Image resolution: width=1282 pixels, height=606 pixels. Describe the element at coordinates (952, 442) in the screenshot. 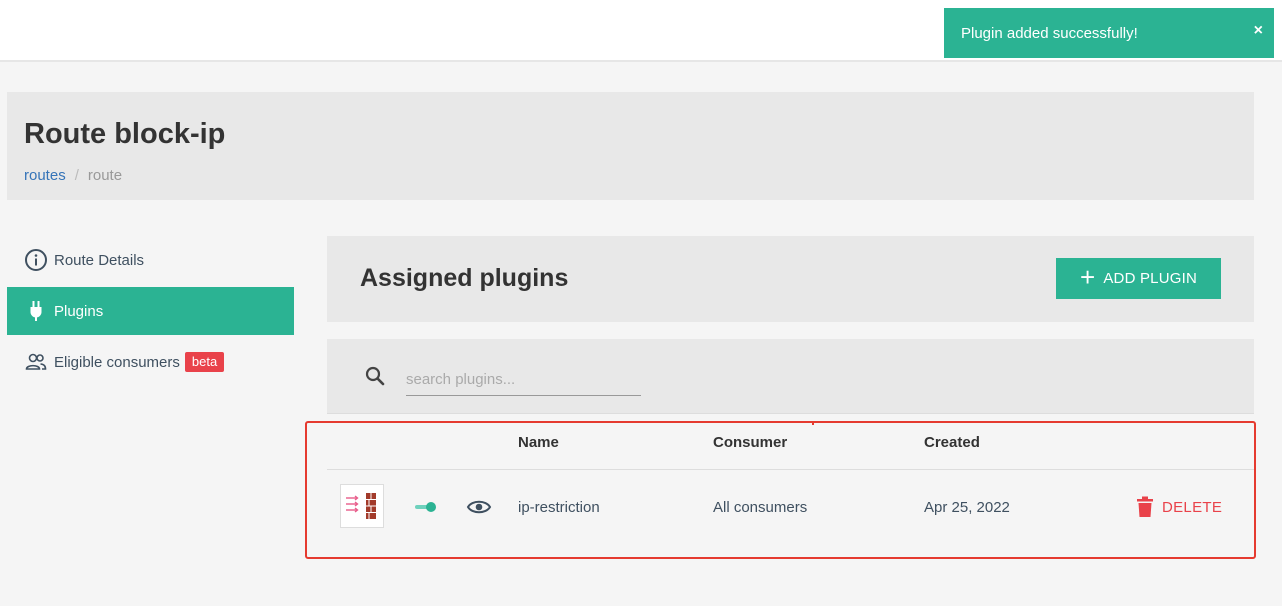

I see `column-header-created: Created` at that location.